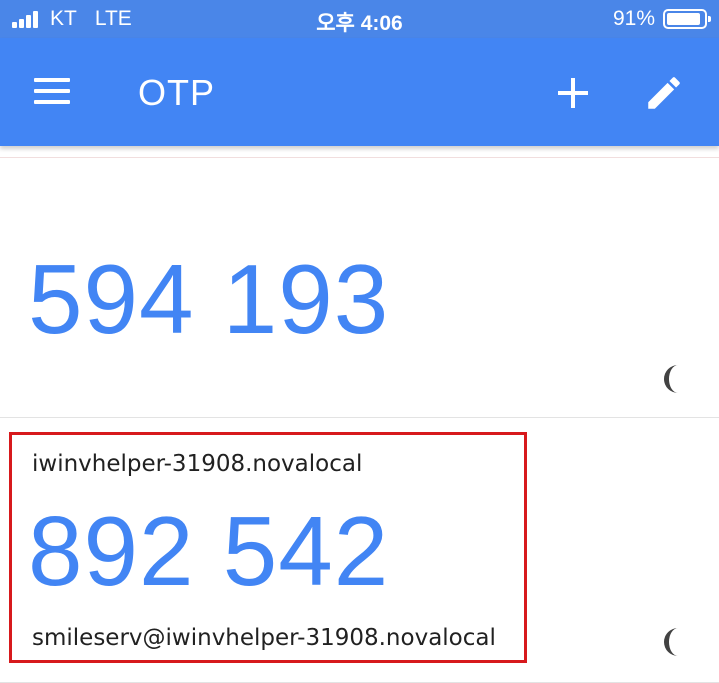 The width and height of the screenshot is (719, 683). Describe the element at coordinates (359, 23) in the screenshot. I see `status-time: 오후 4:06` at that location.